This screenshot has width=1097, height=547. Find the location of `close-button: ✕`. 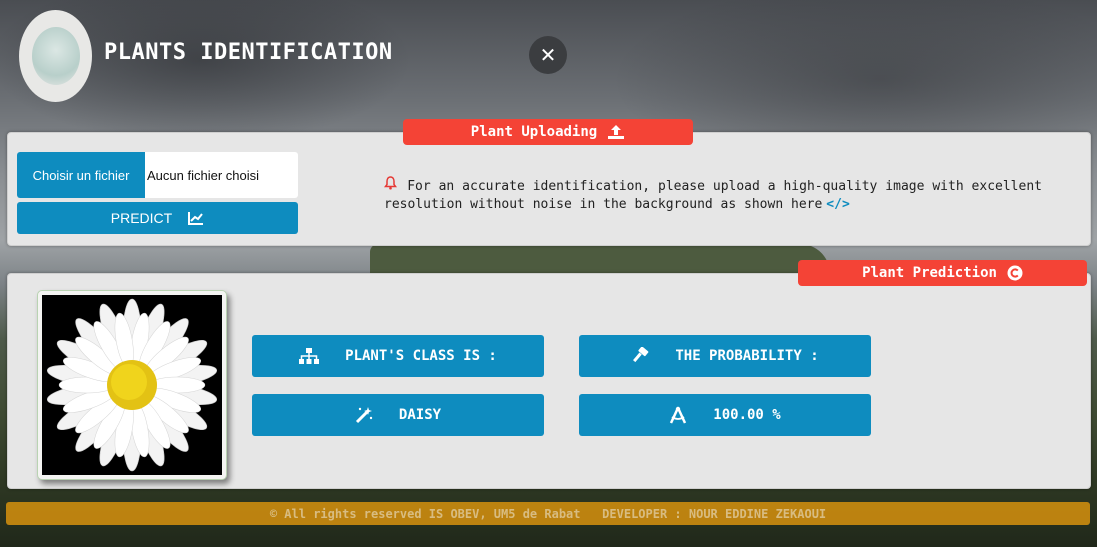

close-button: ✕ is located at coordinates (548, 55).